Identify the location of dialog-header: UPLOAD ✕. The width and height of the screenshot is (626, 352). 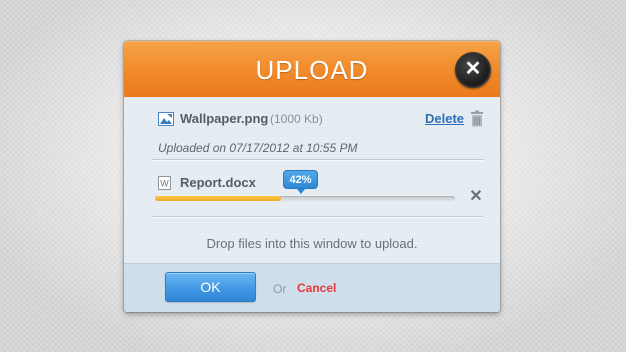
(312, 69).